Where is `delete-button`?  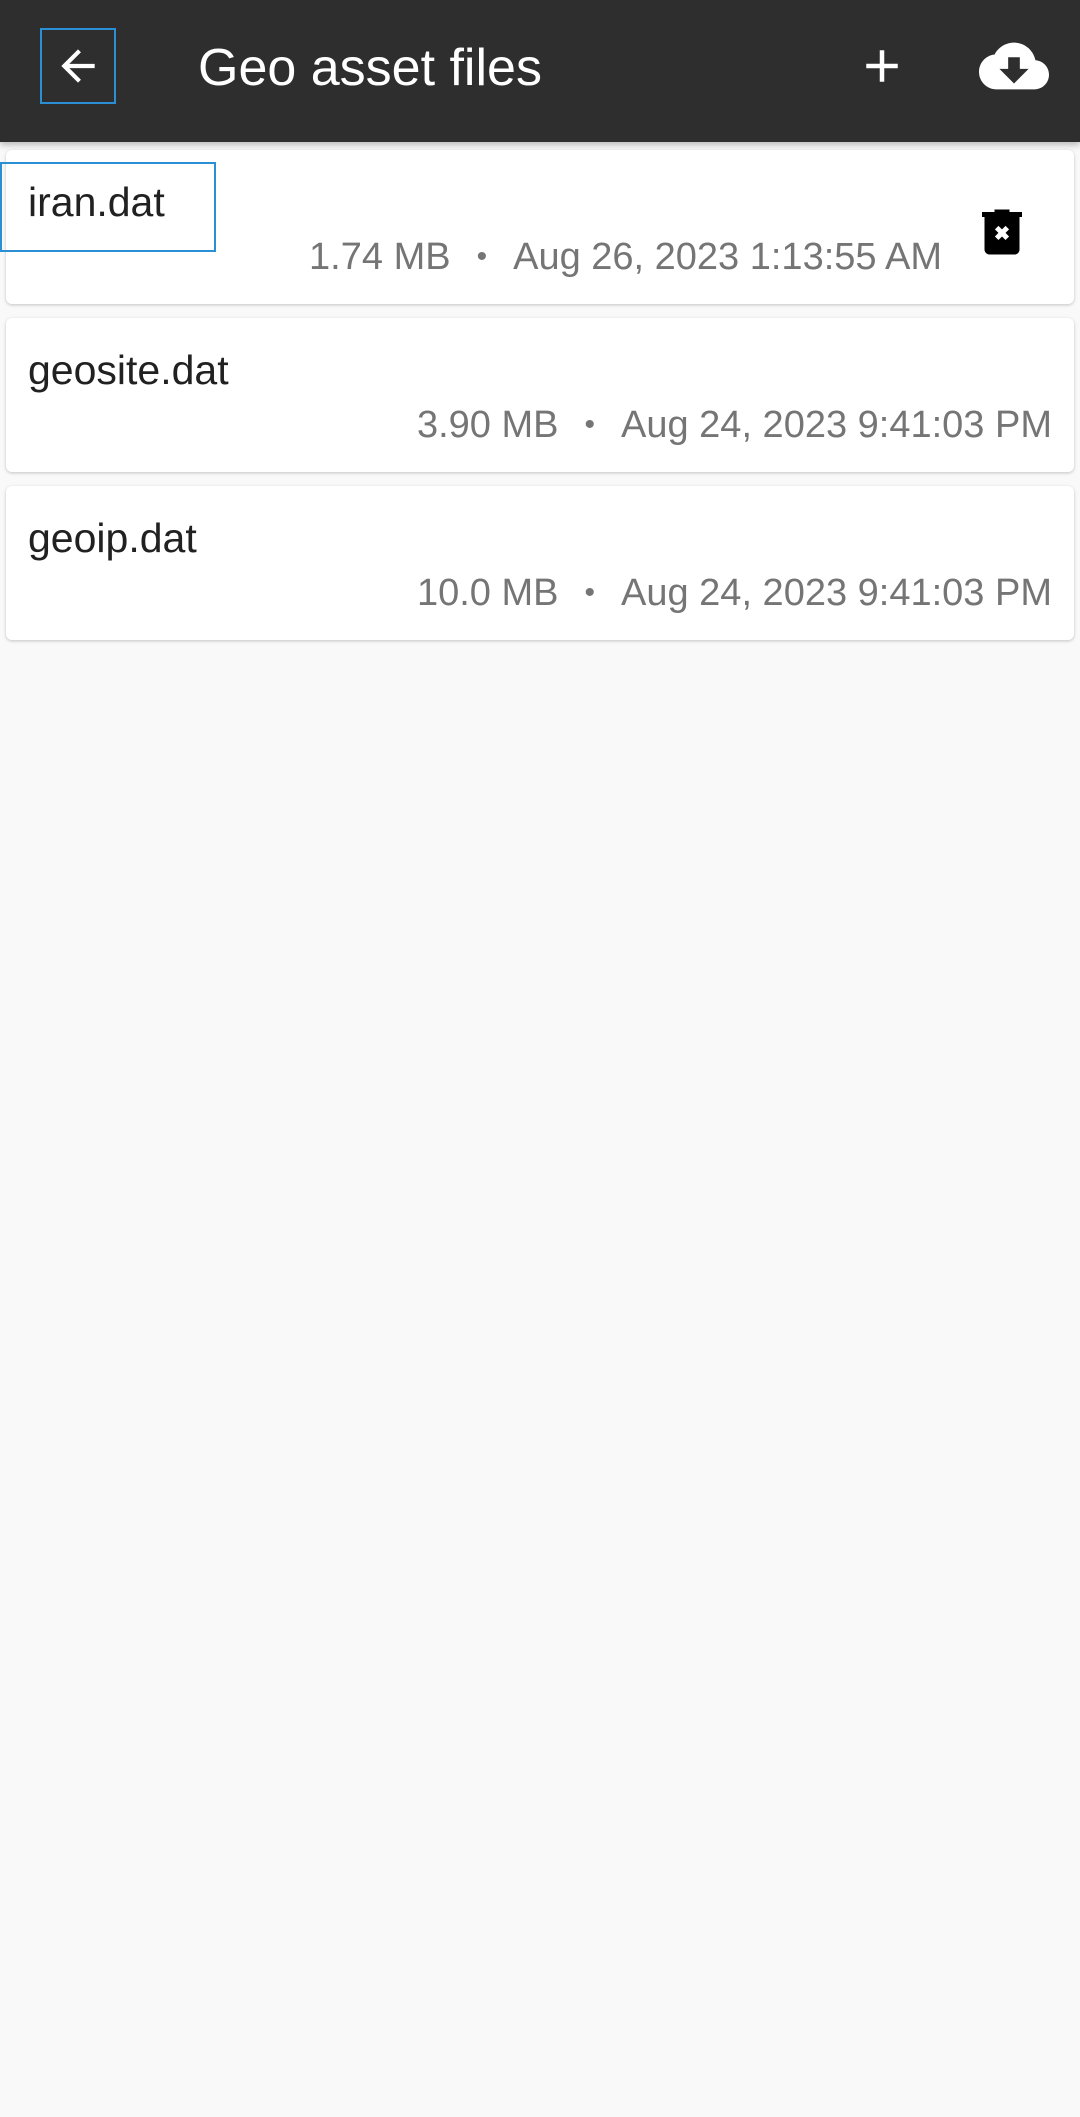 delete-button is located at coordinates (1002, 232).